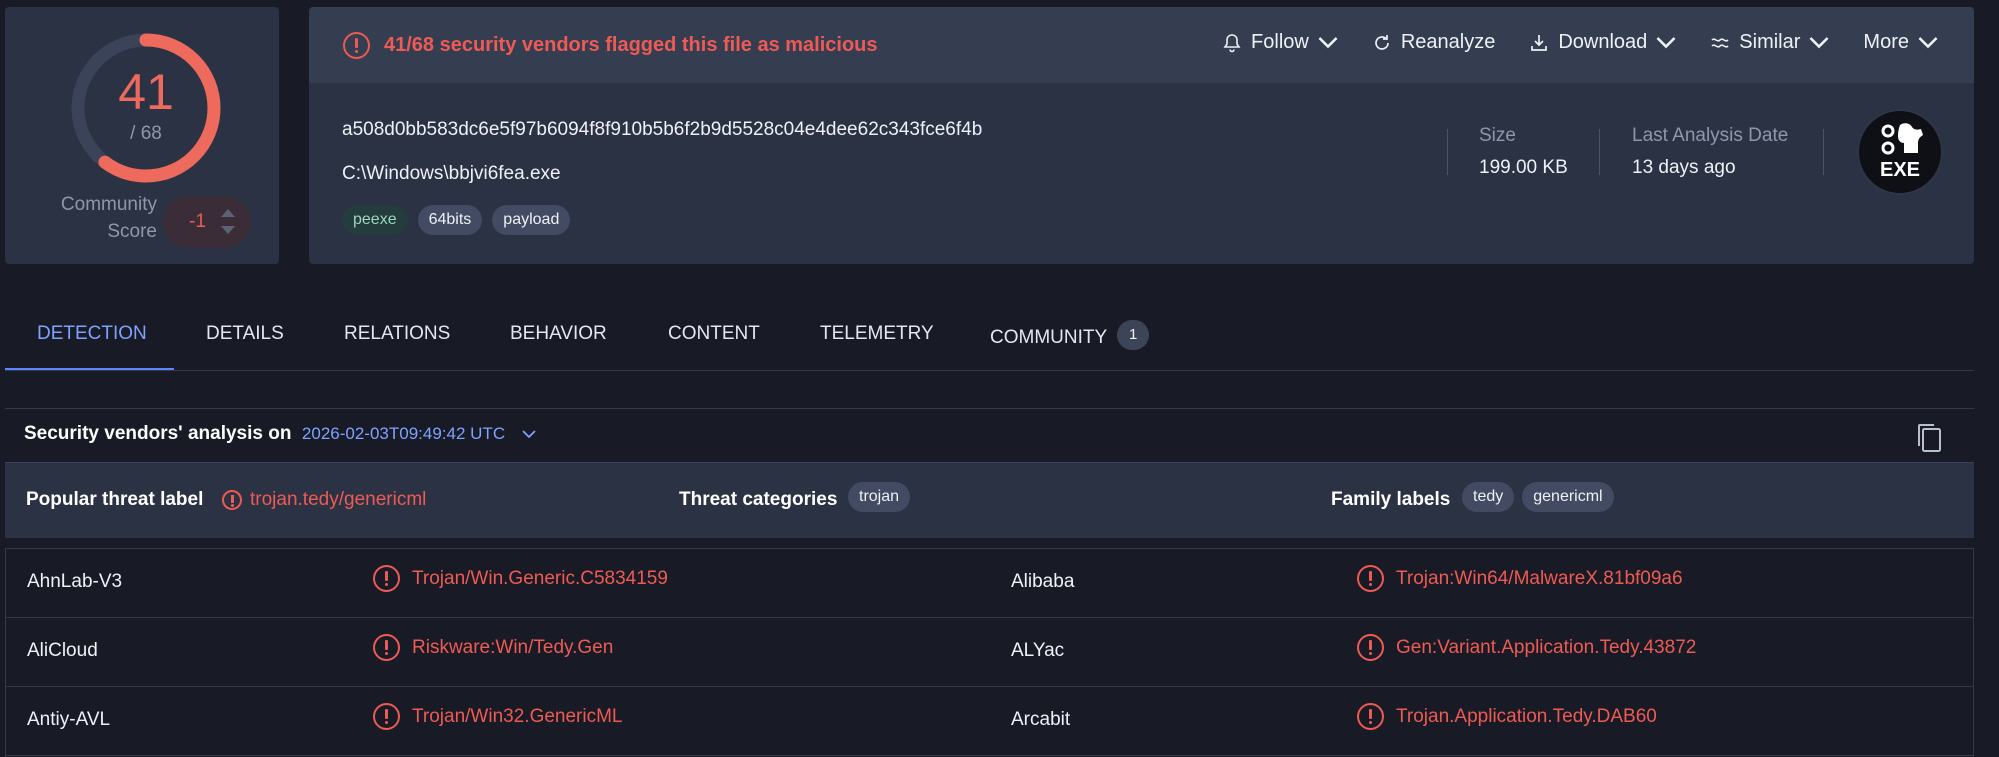 The width and height of the screenshot is (1999, 757). I want to click on tag-payload: payload, so click(531, 220).